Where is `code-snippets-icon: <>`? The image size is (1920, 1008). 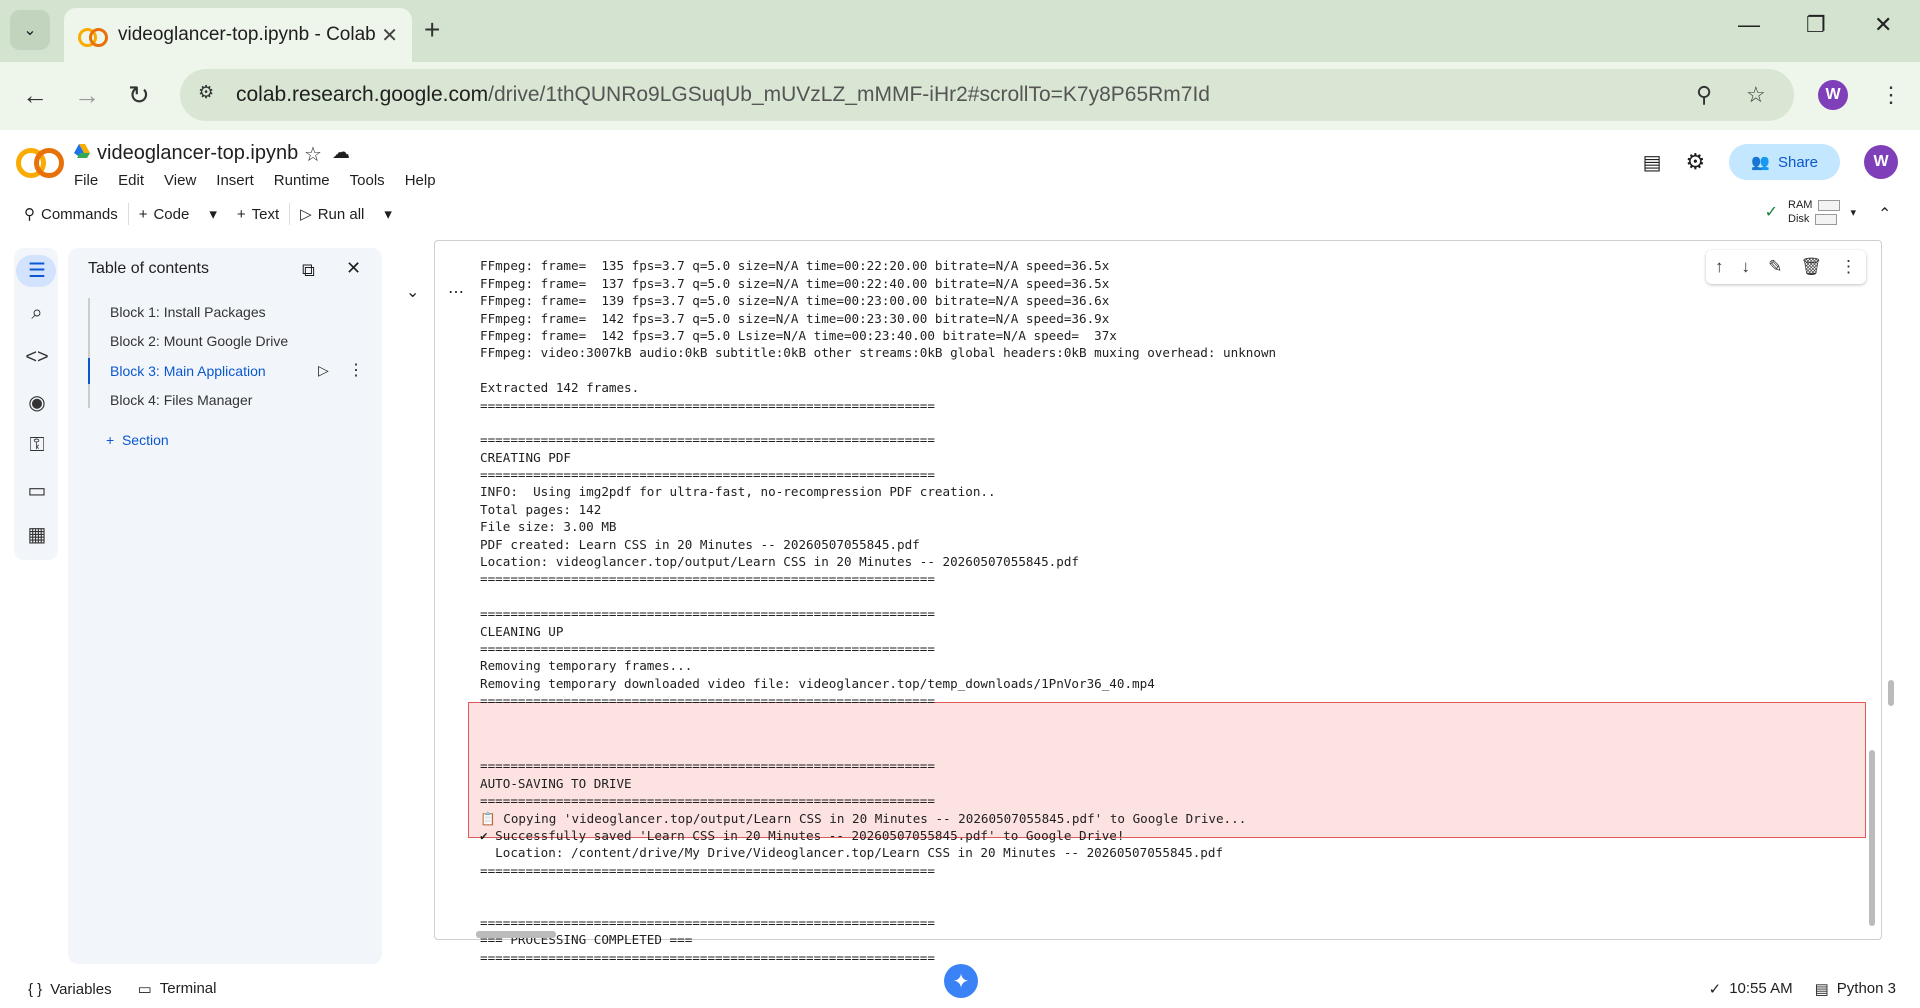 code-snippets-icon: <> is located at coordinates (37, 357).